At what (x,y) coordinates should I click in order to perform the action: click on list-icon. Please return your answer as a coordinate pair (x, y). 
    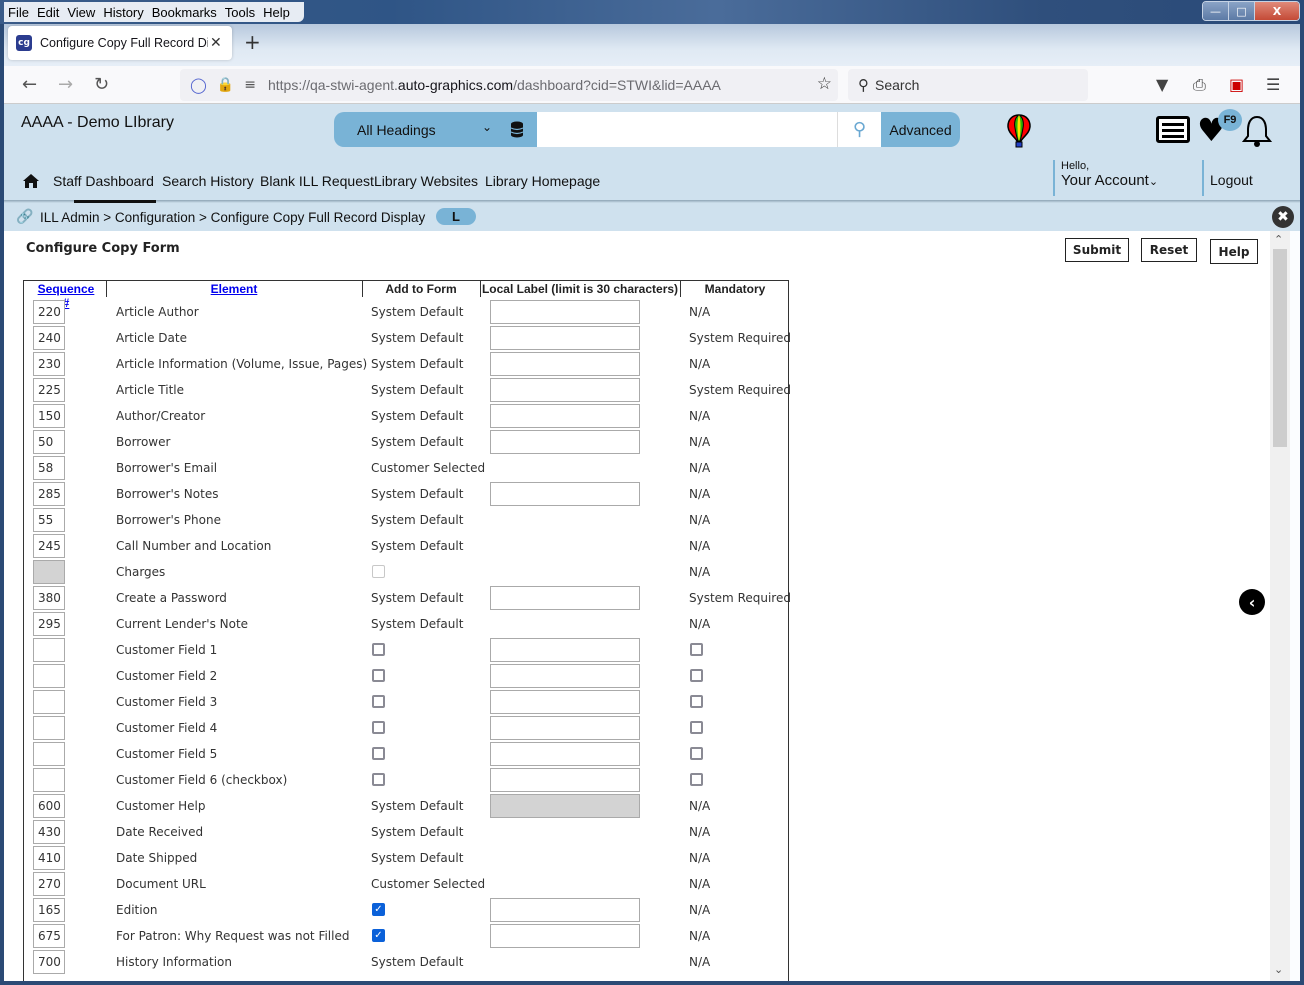
    Looking at the image, I should click on (1173, 129).